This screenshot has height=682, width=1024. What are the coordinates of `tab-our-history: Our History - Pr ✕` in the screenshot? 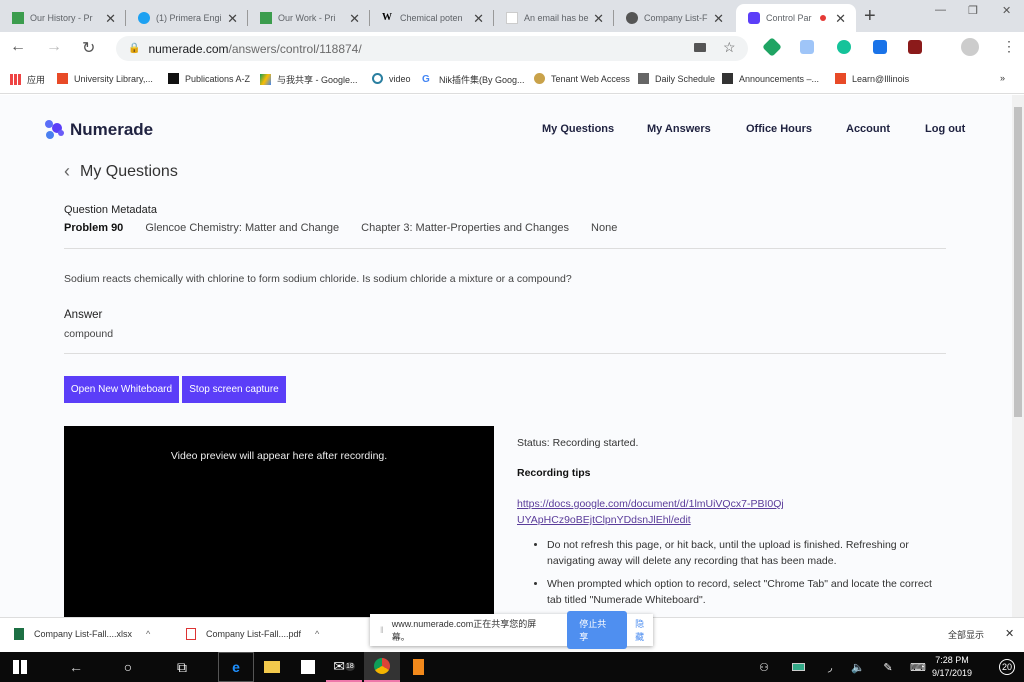 It's located at (63, 18).